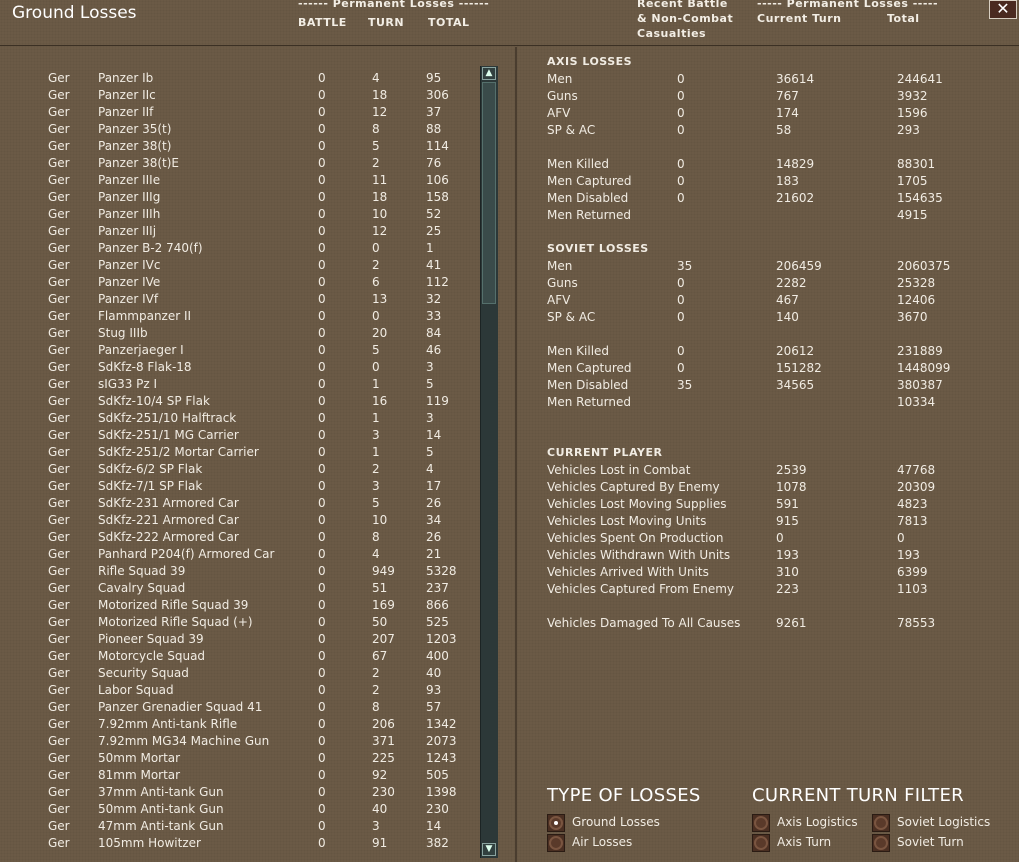 The height and width of the screenshot is (862, 1019). What do you see at coordinates (240, 623) in the screenshot?
I see `unit-row: Ger Motorized Rifle Squad (+) 0 50 525` at bounding box center [240, 623].